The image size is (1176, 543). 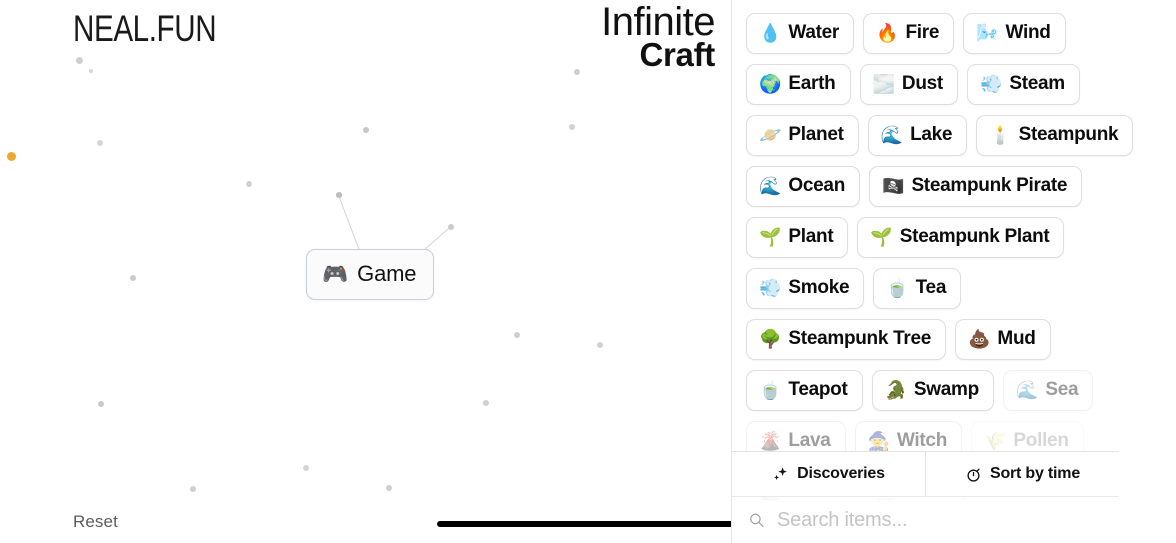 I want to click on item-chip: 🔥 Fire, so click(x=909, y=33).